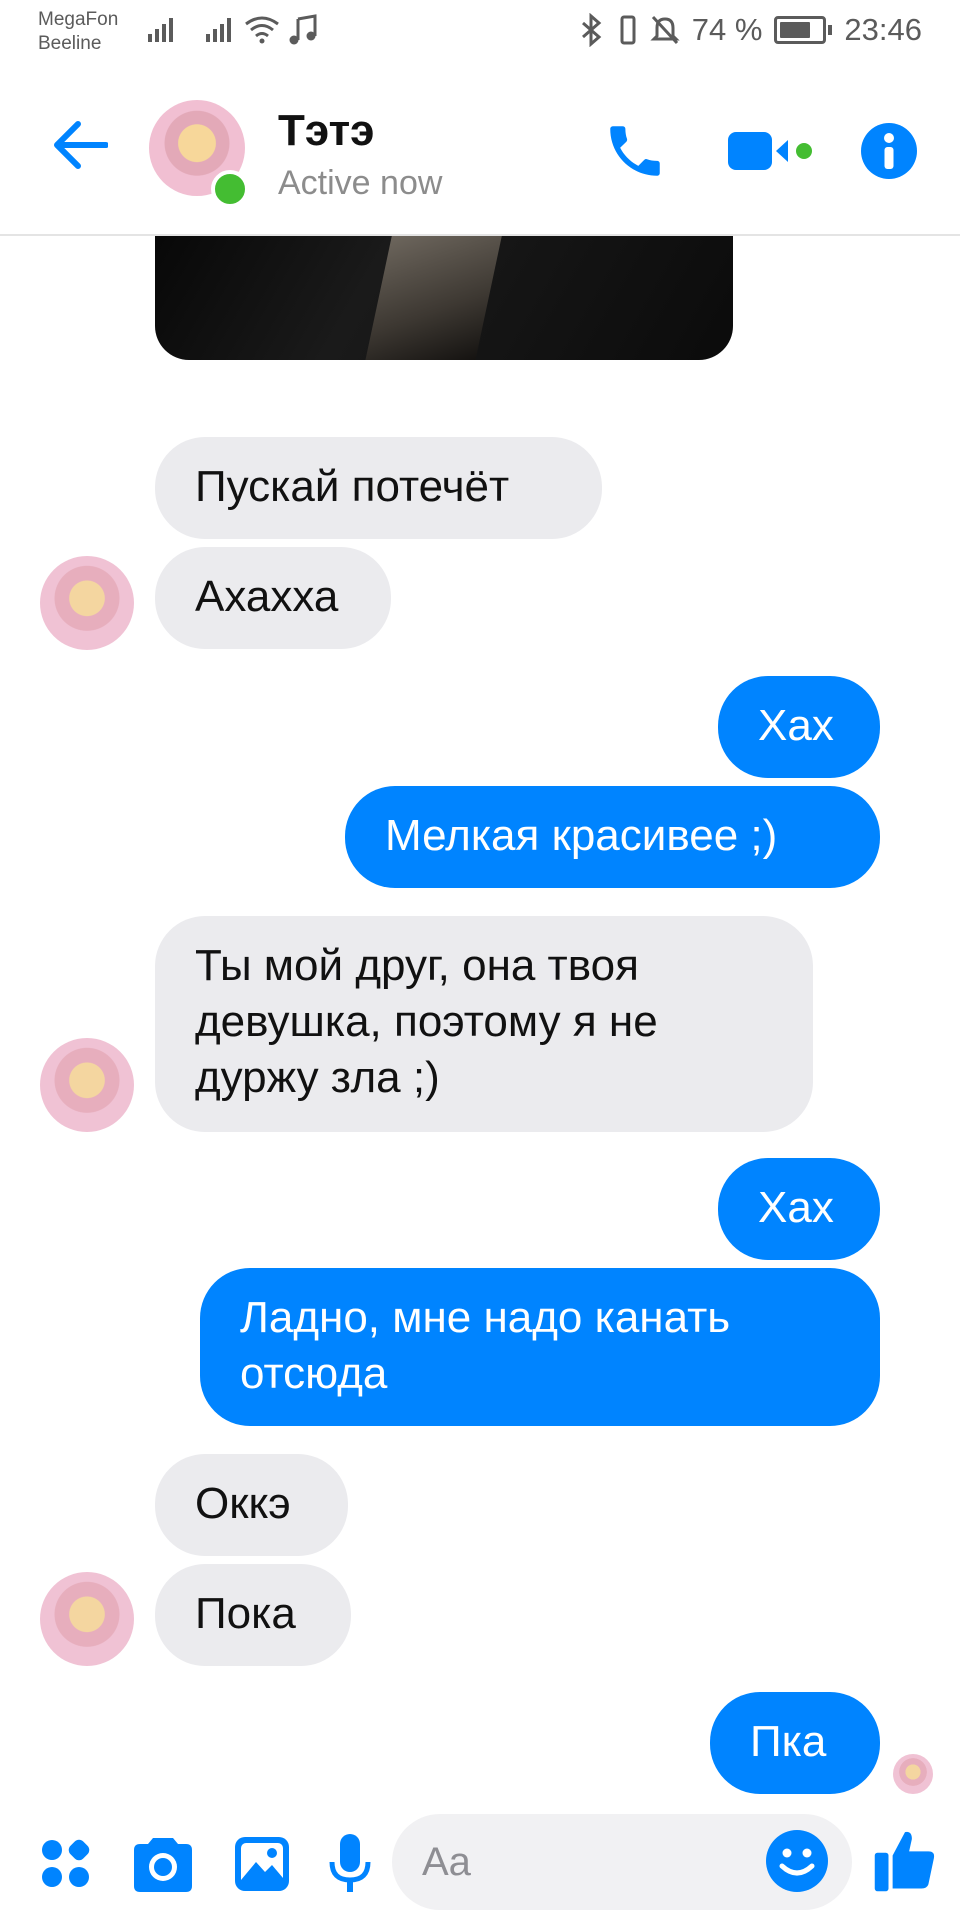  What do you see at coordinates (163, 1865) in the screenshot?
I see `camera-icon` at bounding box center [163, 1865].